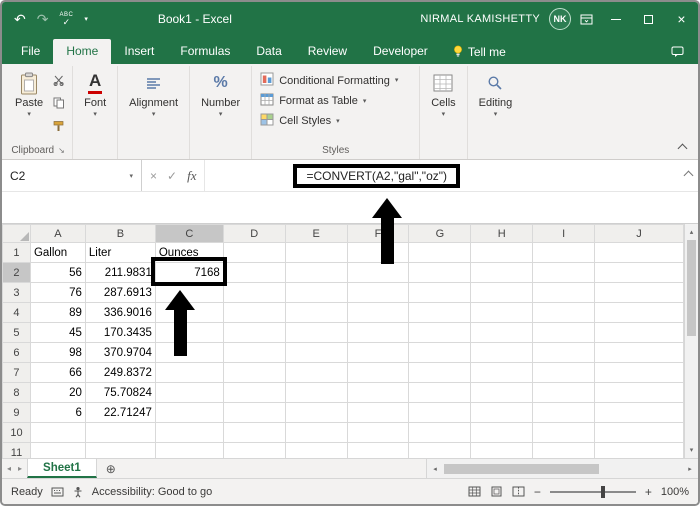 This screenshot has height=506, width=700. Describe the element at coordinates (57, 412) in the screenshot. I see `cell-A9: 6` at that location.